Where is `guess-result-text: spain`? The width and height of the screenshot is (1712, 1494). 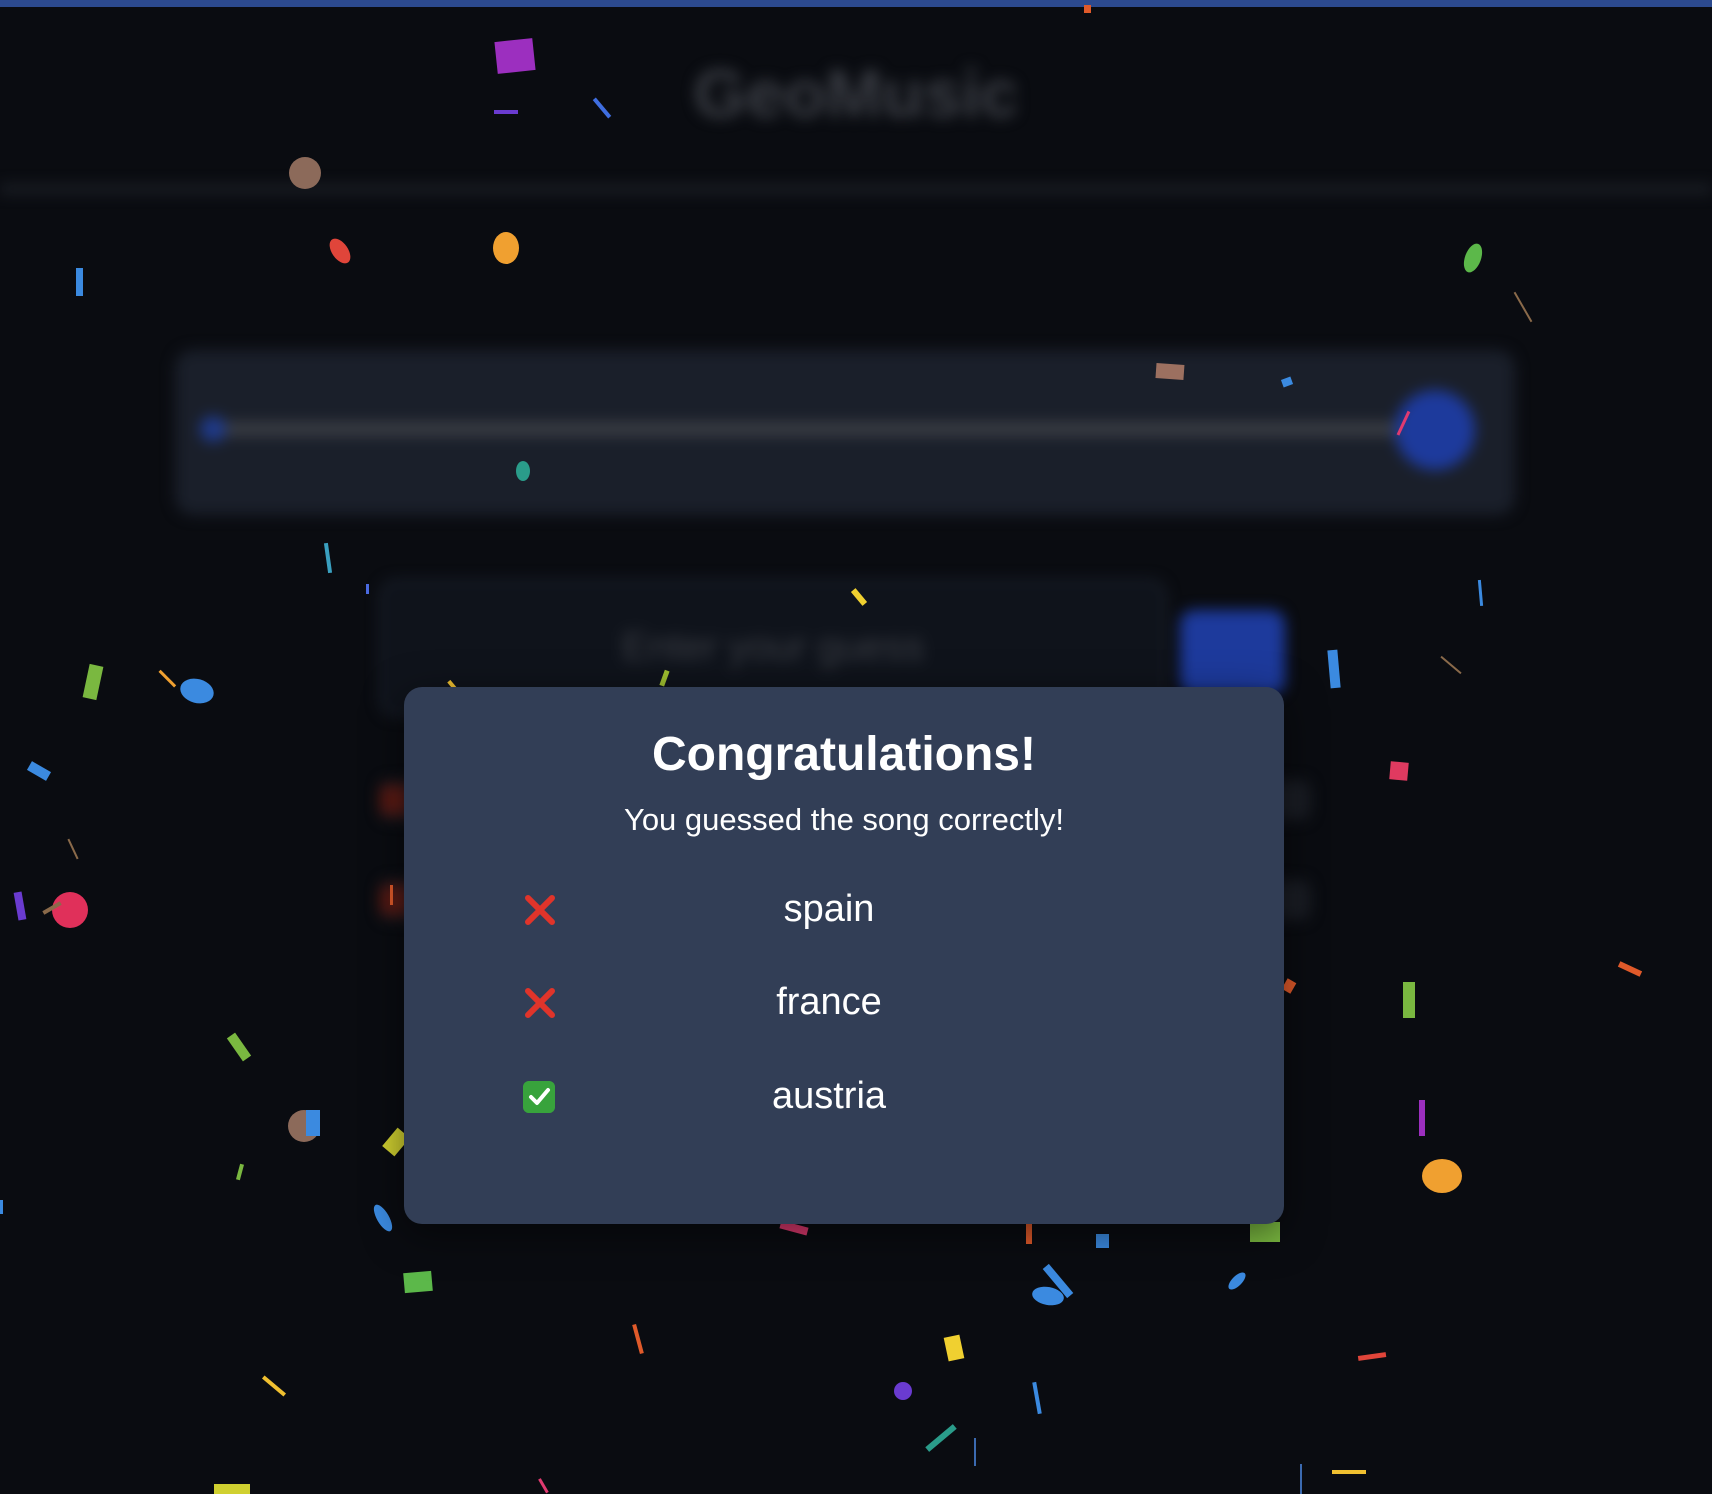 guess-result-text: spain is located at coordinates (829, 909).